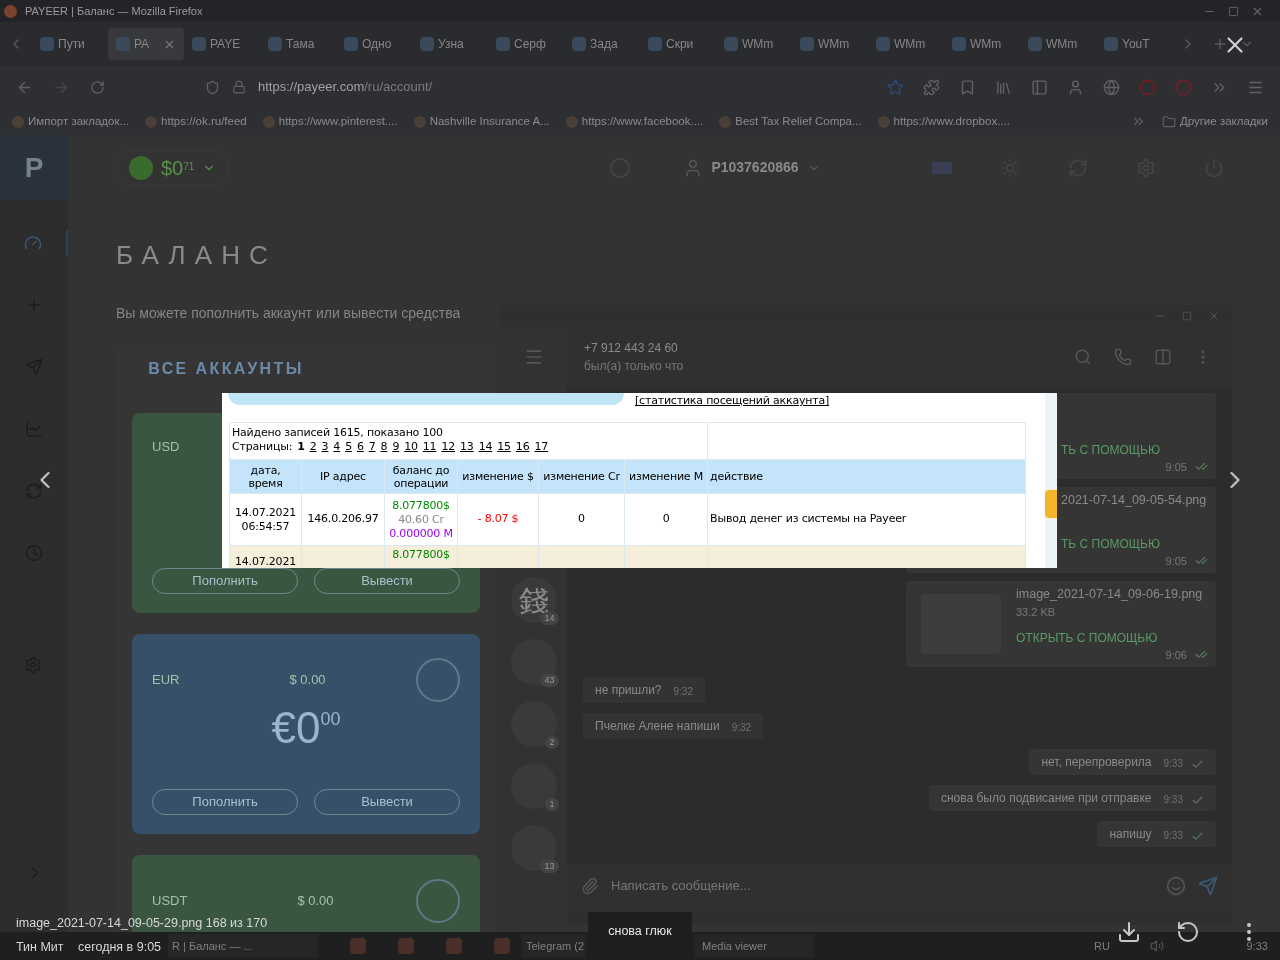 This screenshot has height=960, width=1280. Describe the element at coordinates (429, 447) in the screenshot. I see `page-link: 11` at that location.